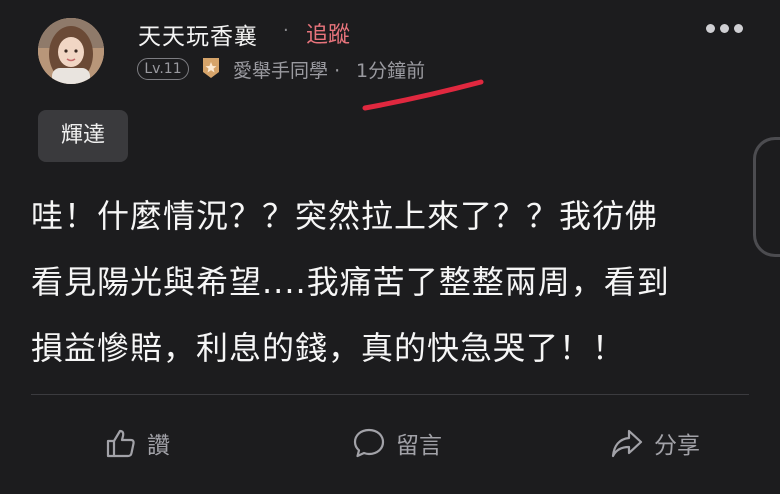  Describe the element at coordinates (120, 443) in the screenshot. I see `thumbs-up-icon` at that location.